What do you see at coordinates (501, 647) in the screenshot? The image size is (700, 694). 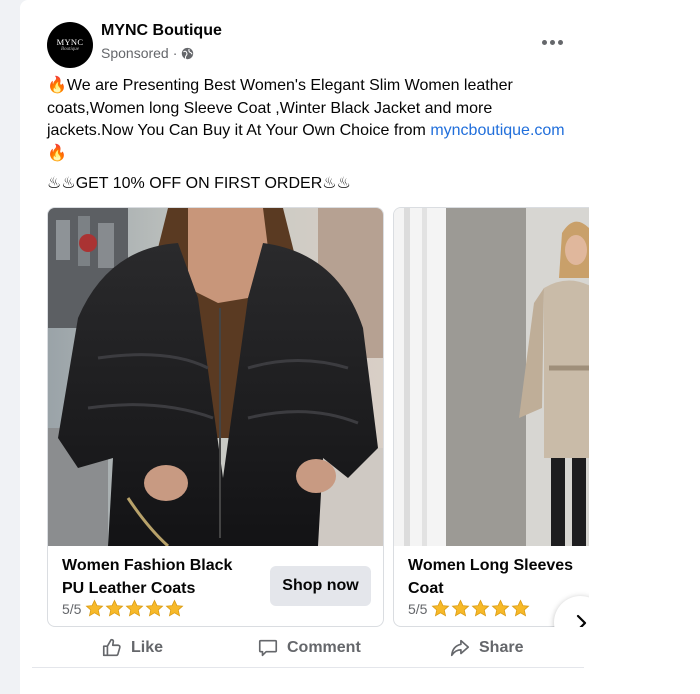 I see `share-label: Share` at bounding box center [501, 647].